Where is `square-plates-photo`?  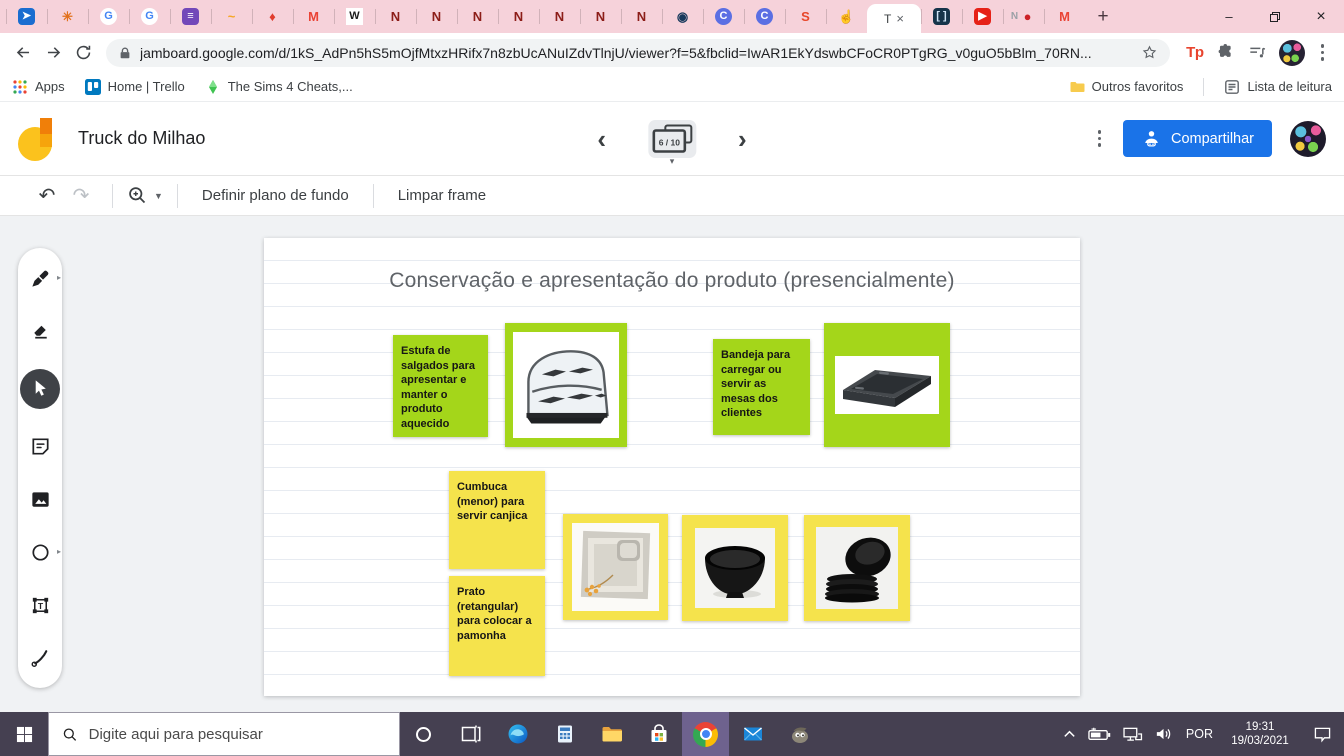 square-plates-photo is located at coordinates (615, 567).